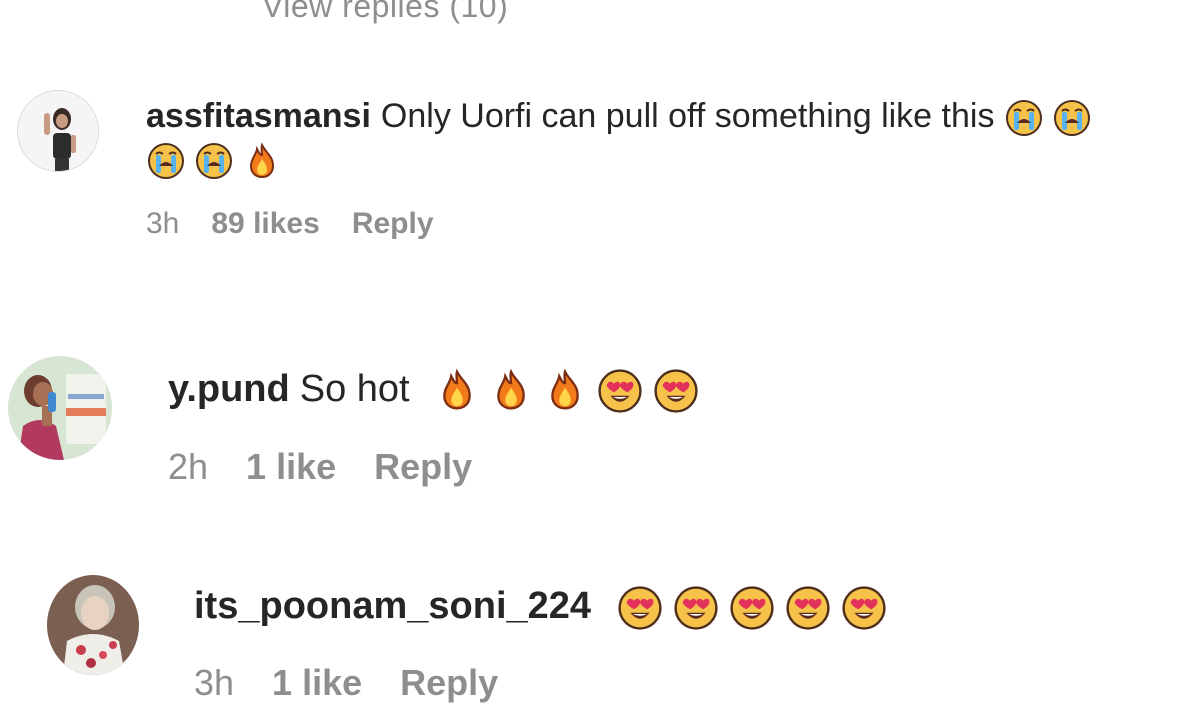 The height and width of the screenshot is (720, 1200). I want to click on avatar, so click(93, 625).